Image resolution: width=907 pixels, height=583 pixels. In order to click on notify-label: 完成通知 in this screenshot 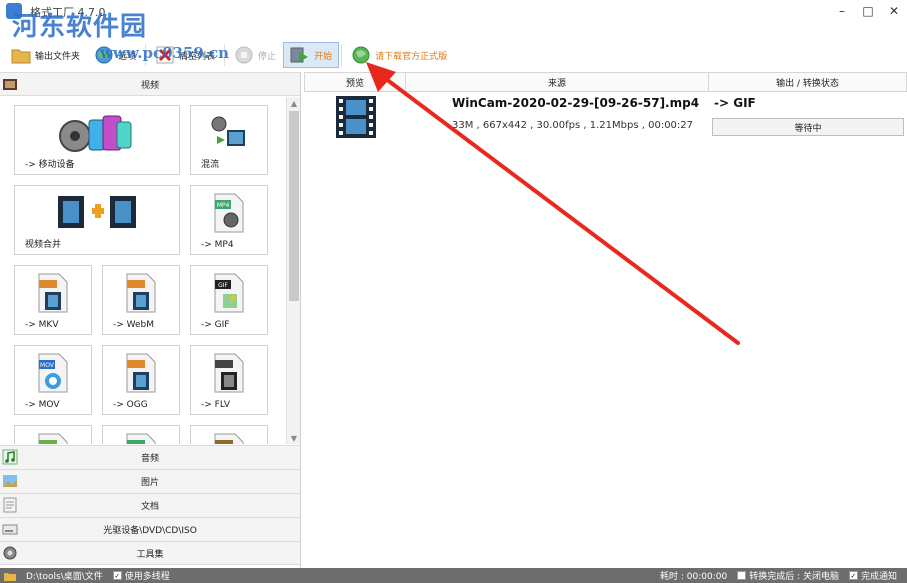, I will do `click(878, 577)`.